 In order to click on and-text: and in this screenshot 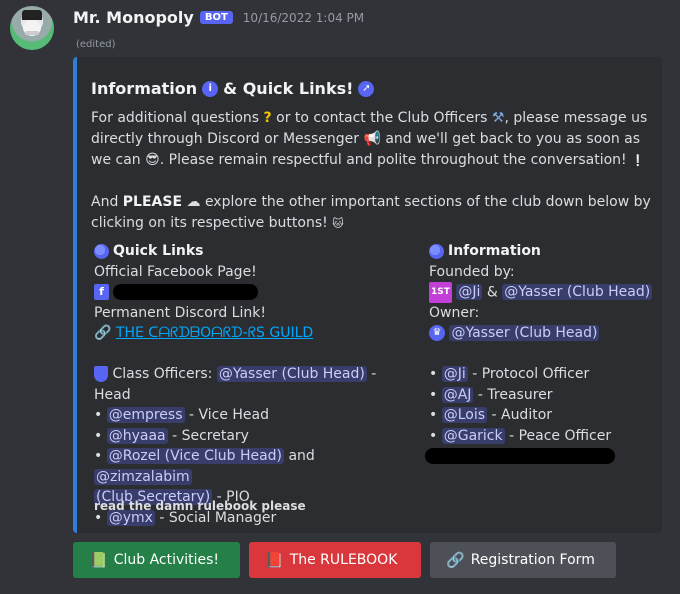, I will do `click(301, 456)`.